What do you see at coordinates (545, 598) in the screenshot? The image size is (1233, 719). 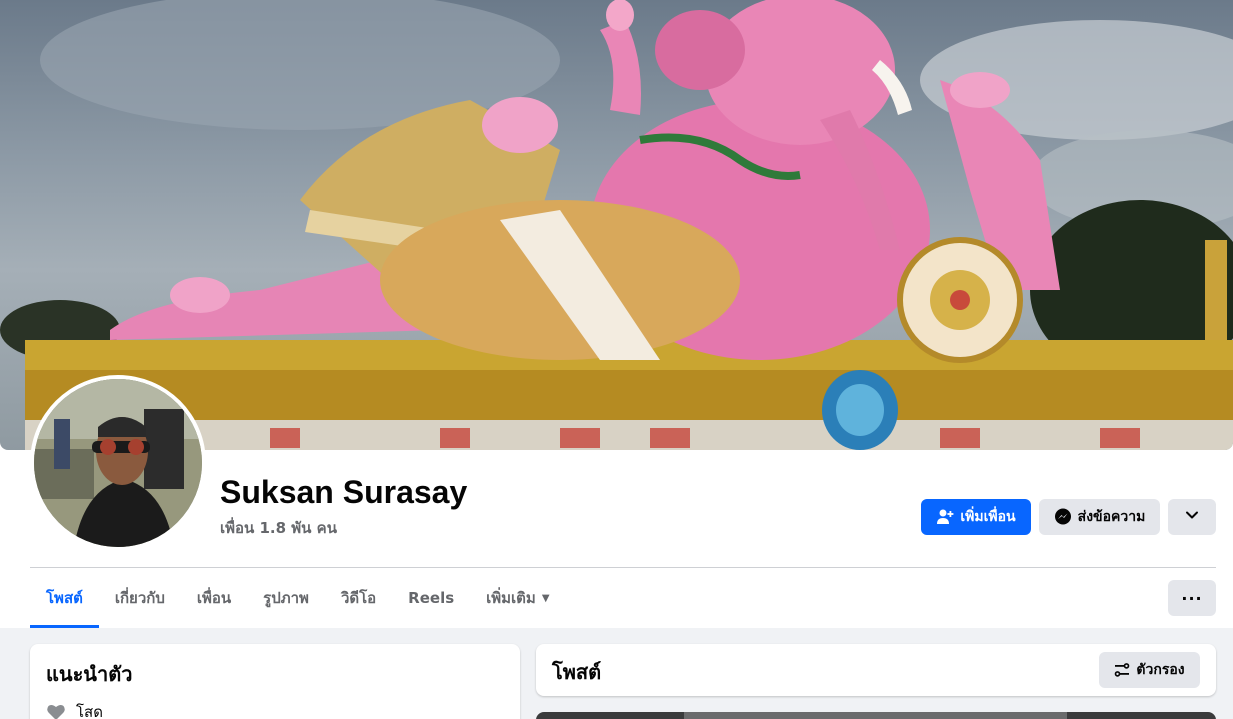 I see `caret-down-icon: ▼` at bounding box center [545, 598].